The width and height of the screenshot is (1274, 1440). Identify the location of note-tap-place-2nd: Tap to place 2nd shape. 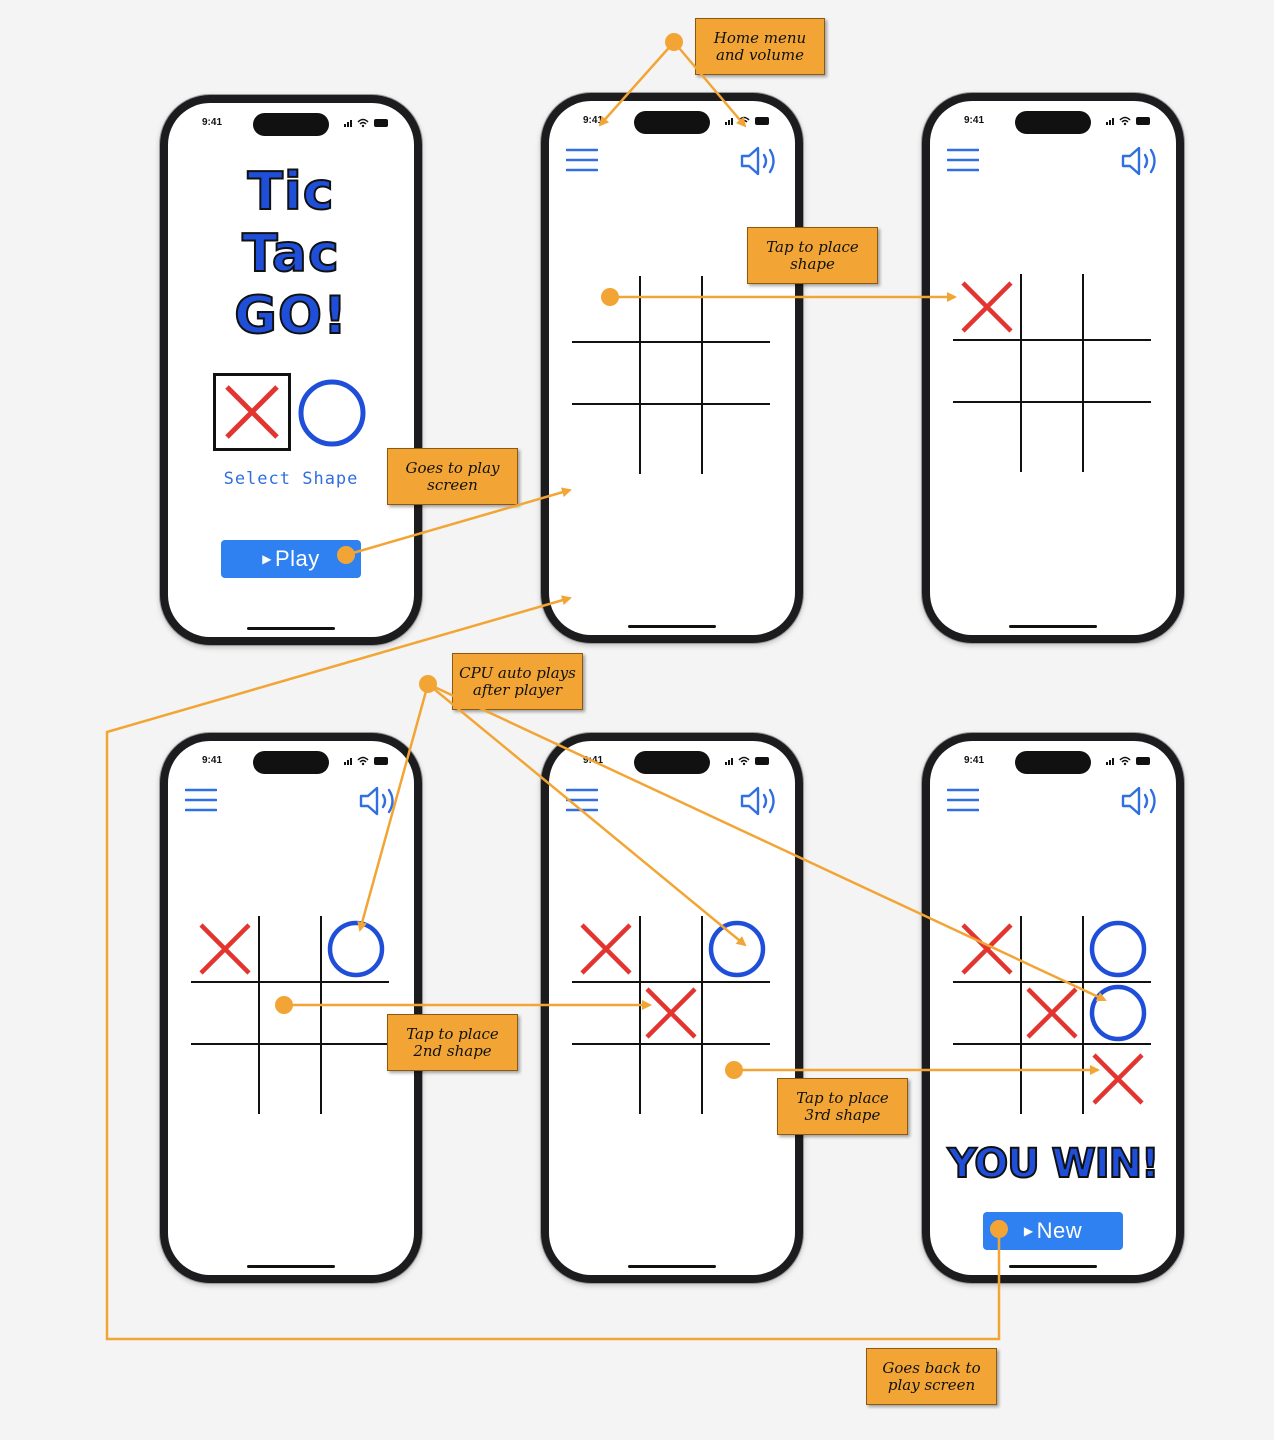
(452, 1042).